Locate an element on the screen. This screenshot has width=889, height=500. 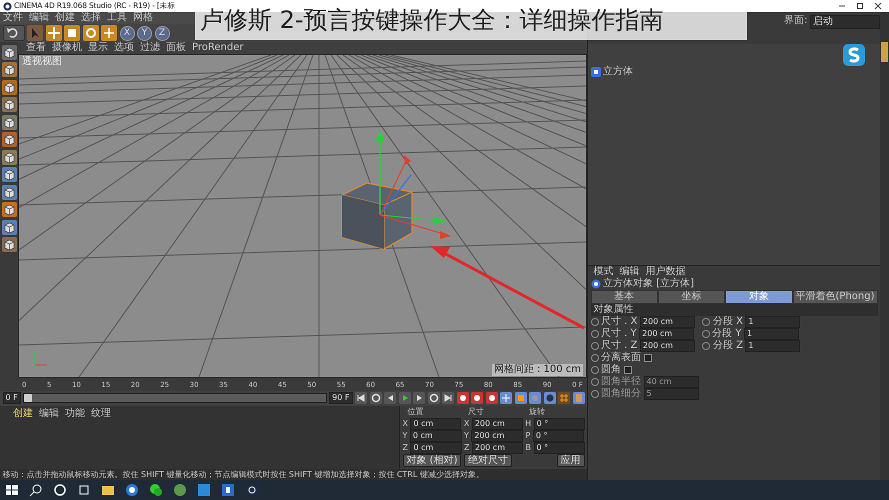
layout-dropdown: 启动 is located at coordinates (845, 21).